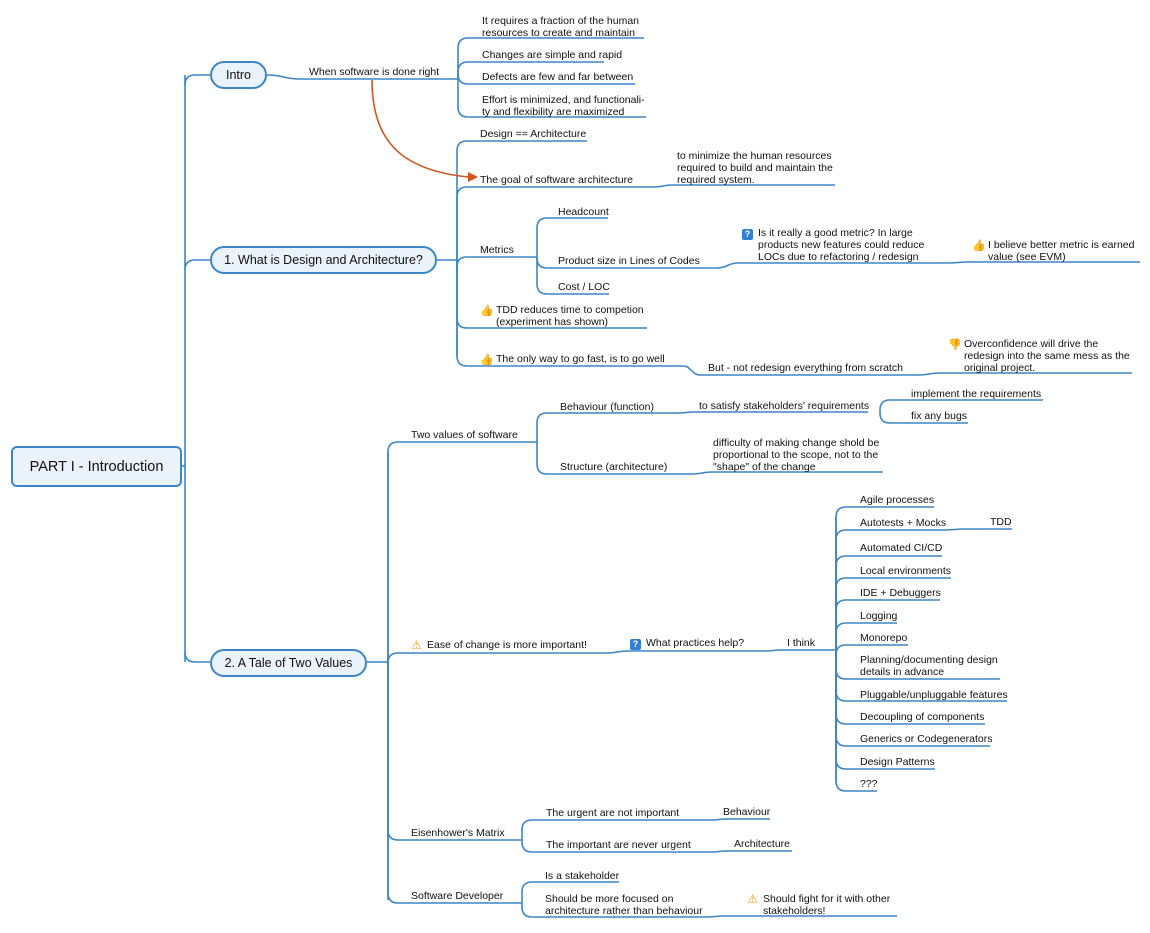  Describe the element at coordinates (897, 762) in the screenshot. I see `practice-item: Design Patterns` at that location.